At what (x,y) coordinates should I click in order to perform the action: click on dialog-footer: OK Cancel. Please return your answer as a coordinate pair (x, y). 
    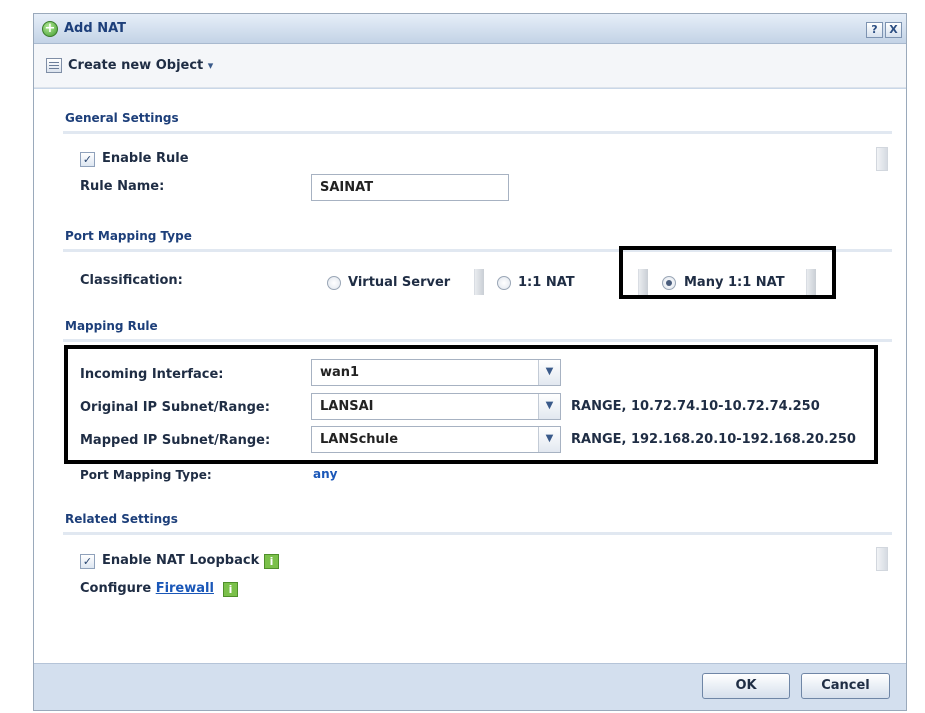
    Looking at the image, I should click on (470, 686).